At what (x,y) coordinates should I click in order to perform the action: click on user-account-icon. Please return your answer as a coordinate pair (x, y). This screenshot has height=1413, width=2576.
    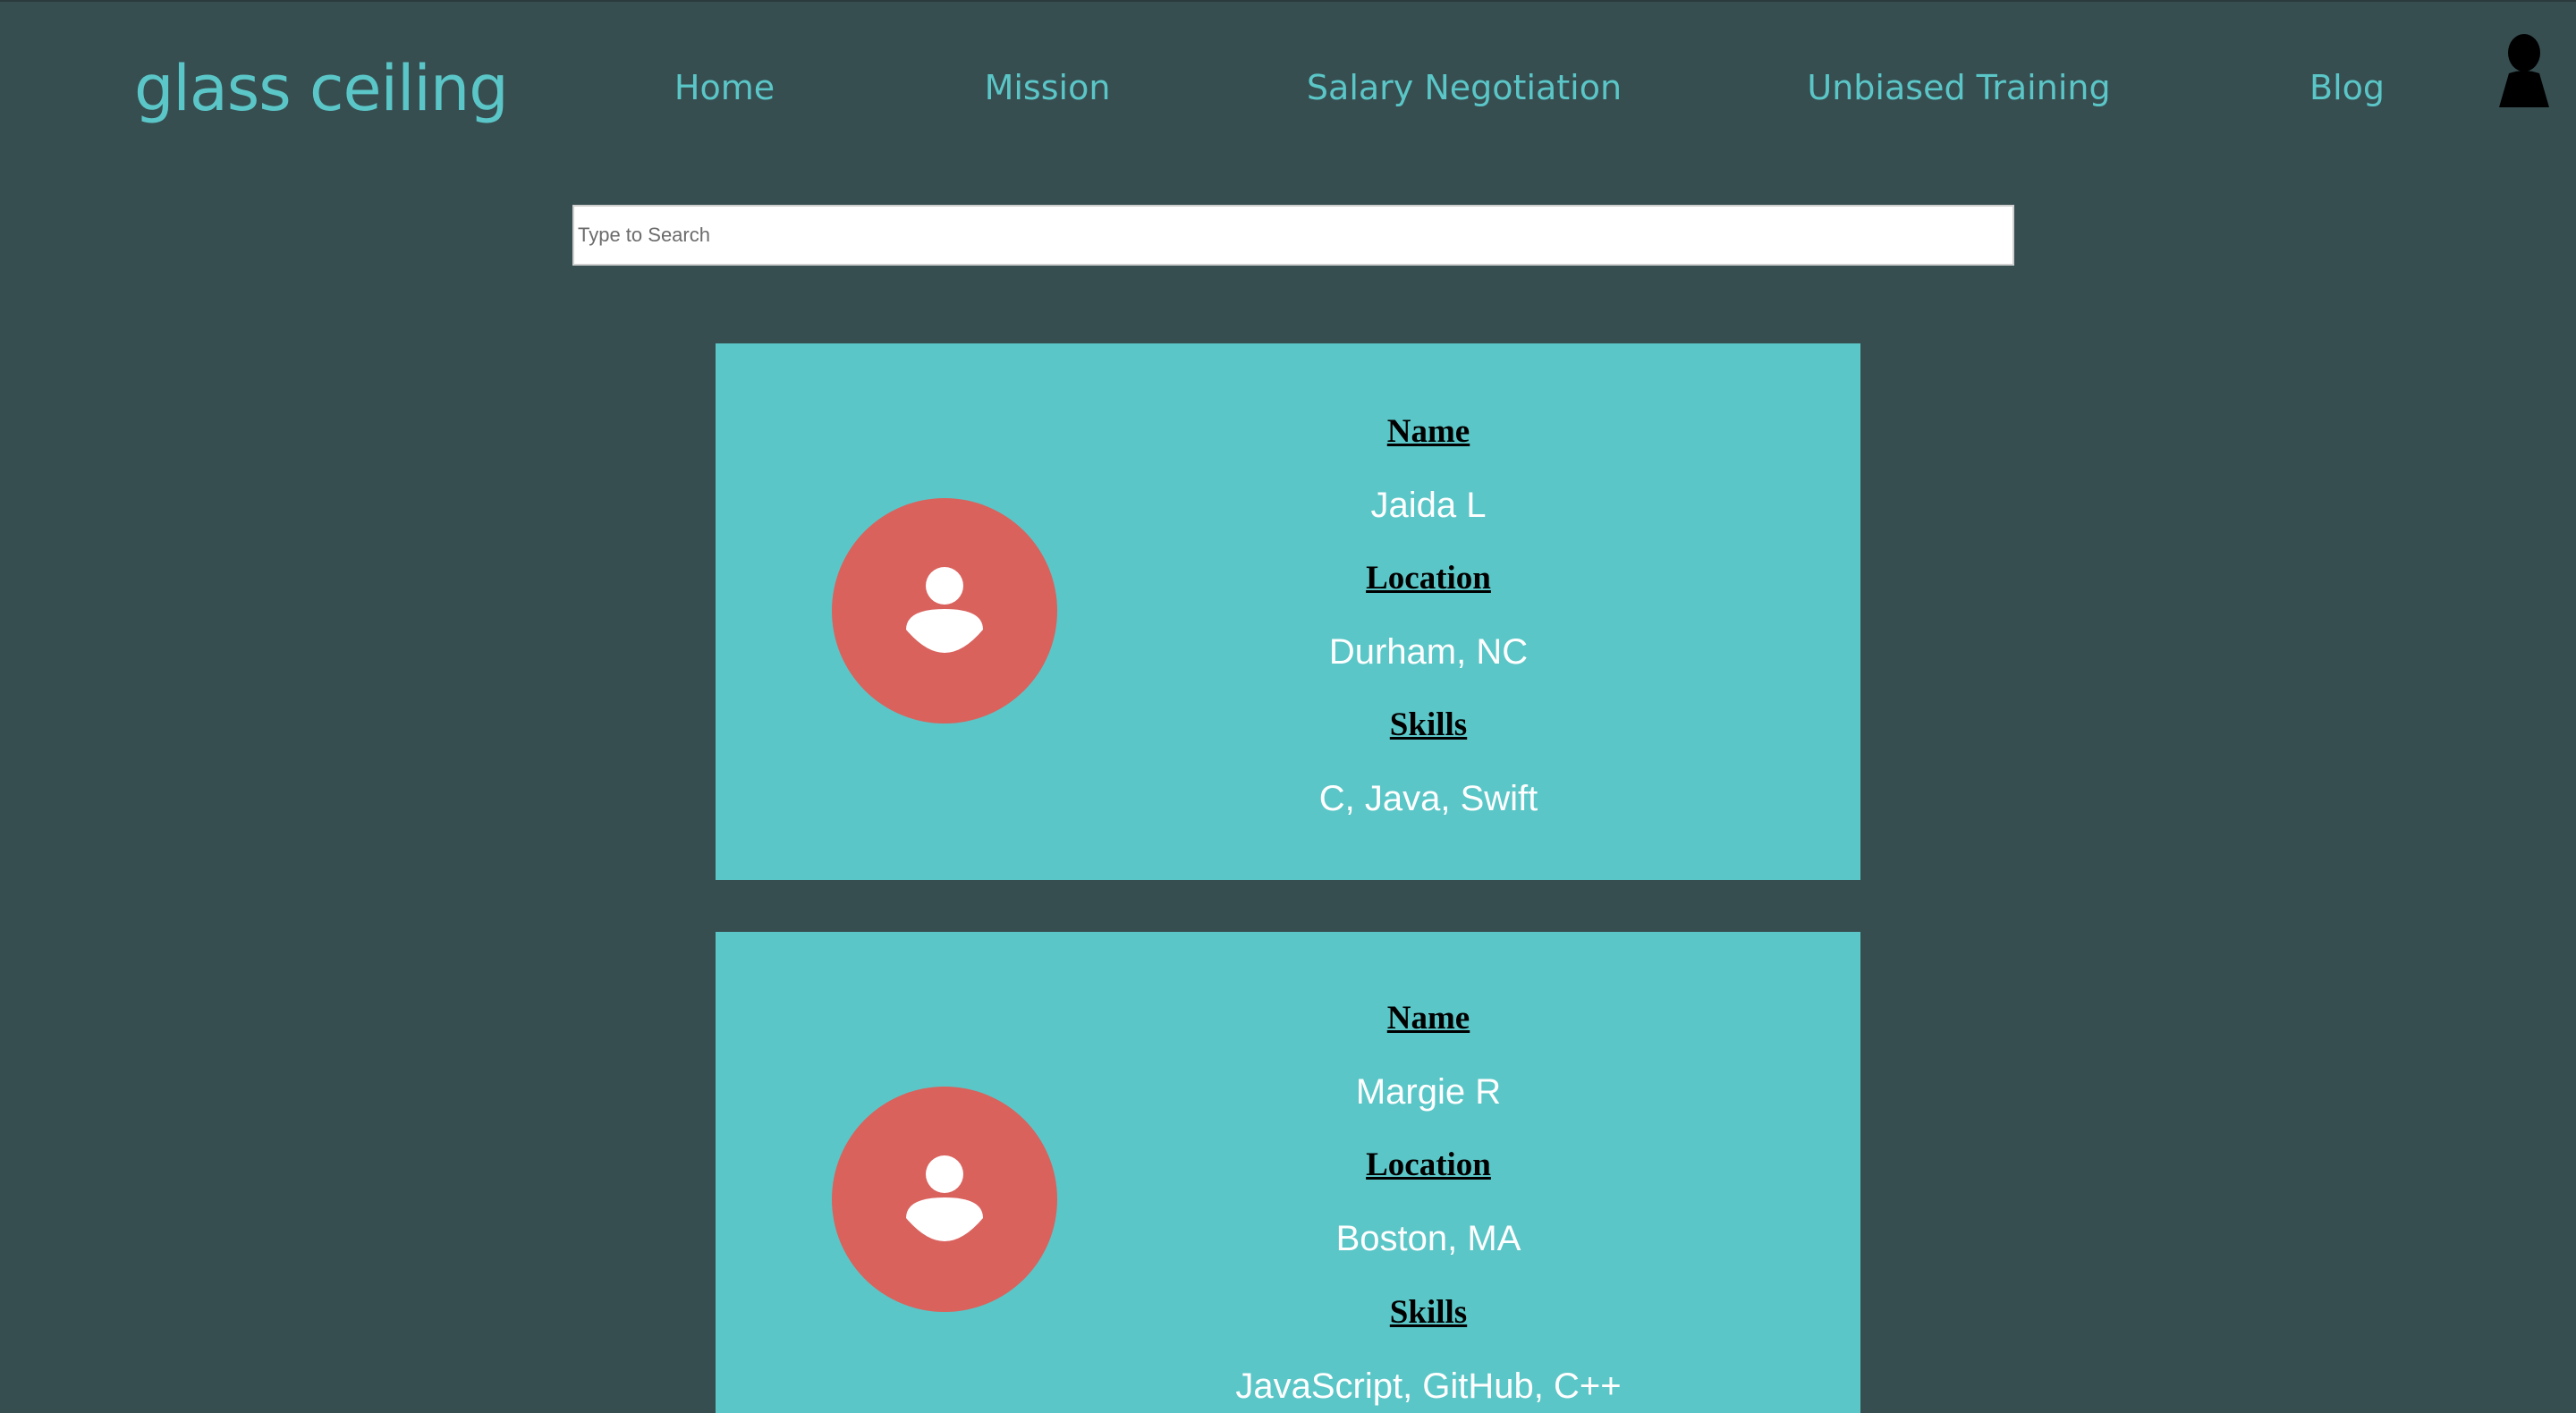
    Looking at the image, I should click on (2524, 70).